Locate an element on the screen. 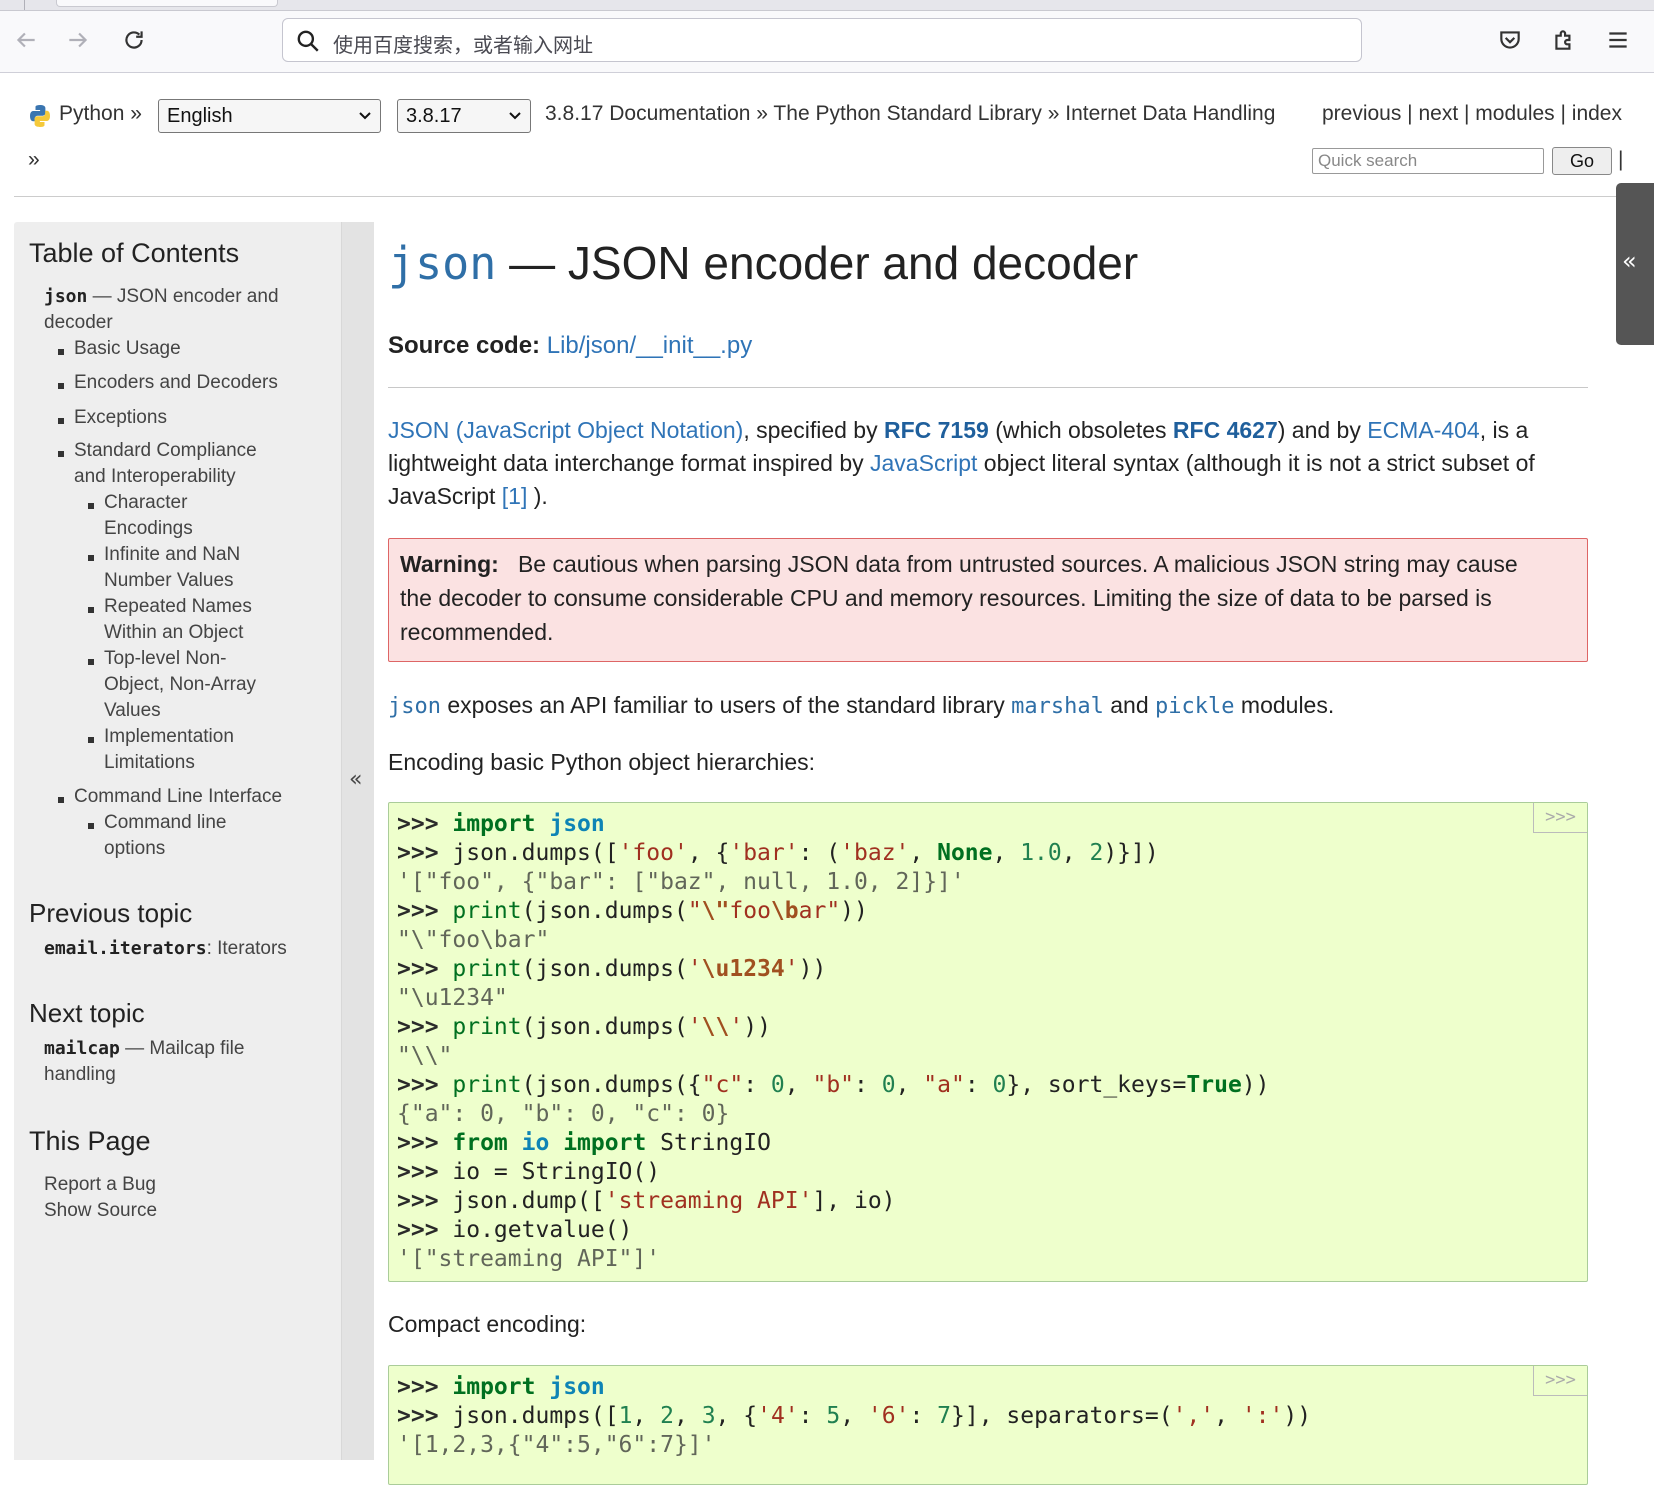 This screenshot has width=1654, height=1485. toc-item-encoders: Encoders and Decoders is located at coordinates (176, 383).